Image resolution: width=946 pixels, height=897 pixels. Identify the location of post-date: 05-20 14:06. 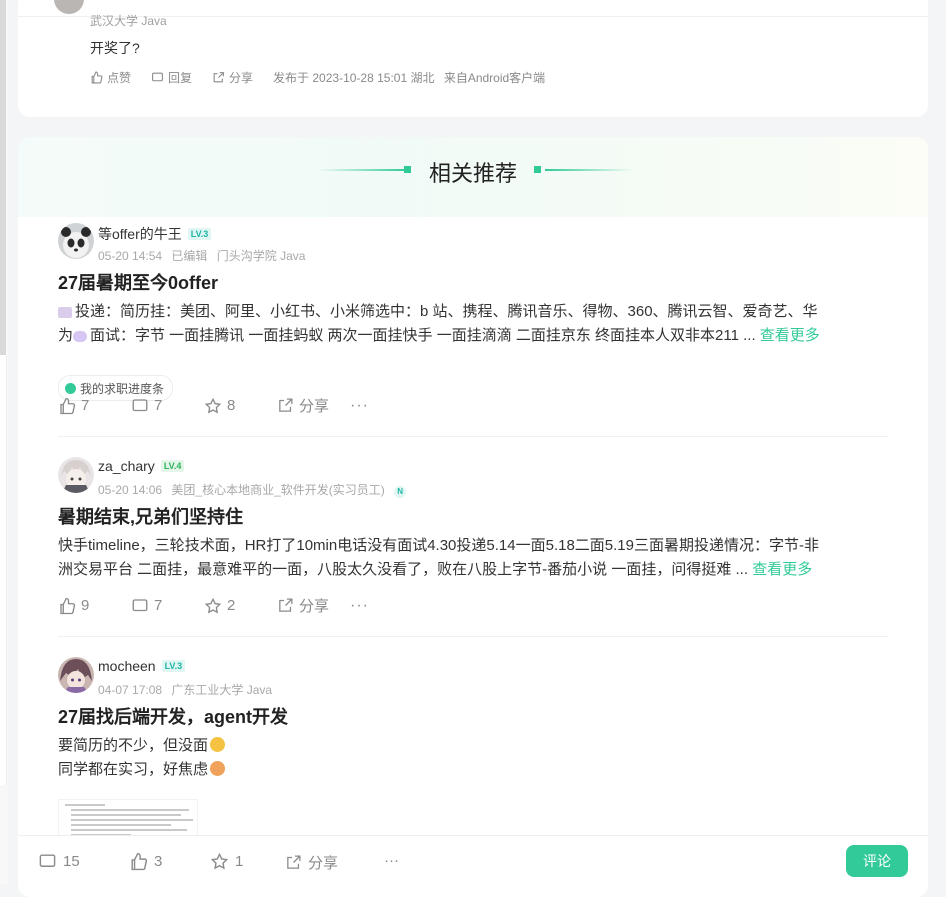
(130, 490).